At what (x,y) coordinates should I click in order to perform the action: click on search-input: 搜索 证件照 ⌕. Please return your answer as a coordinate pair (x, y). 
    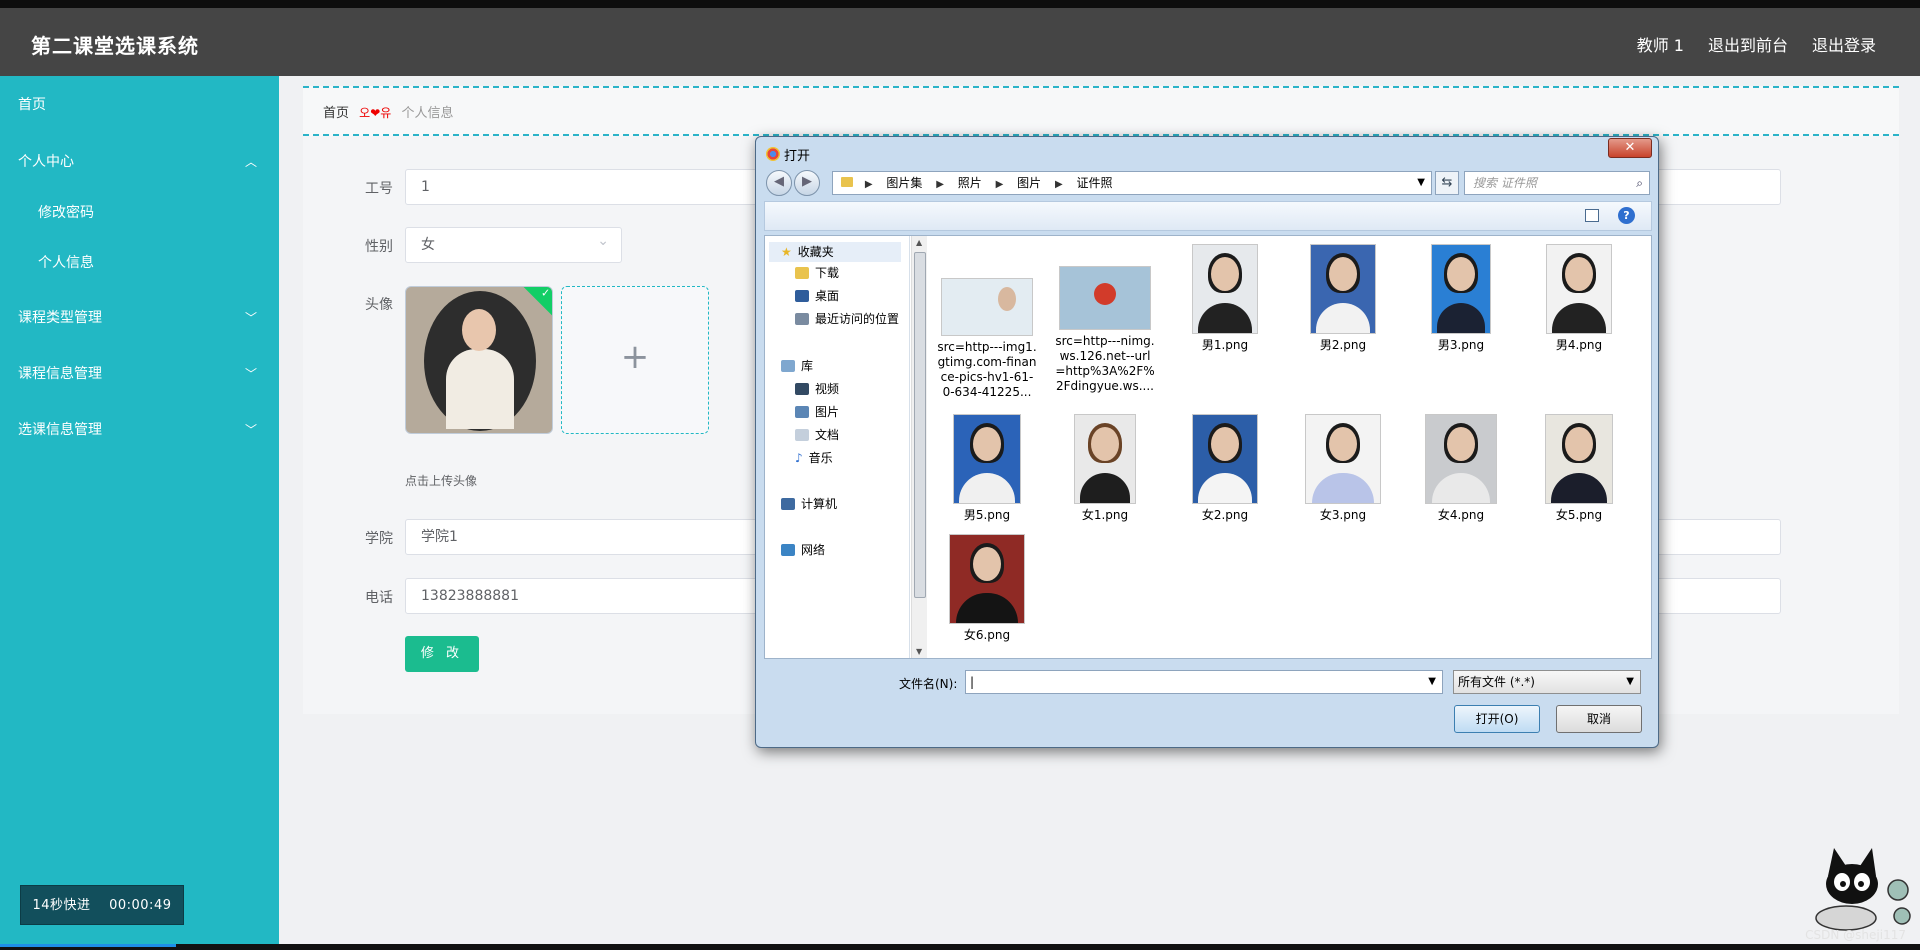
    Looking at the image, I should click on (1557, 183).